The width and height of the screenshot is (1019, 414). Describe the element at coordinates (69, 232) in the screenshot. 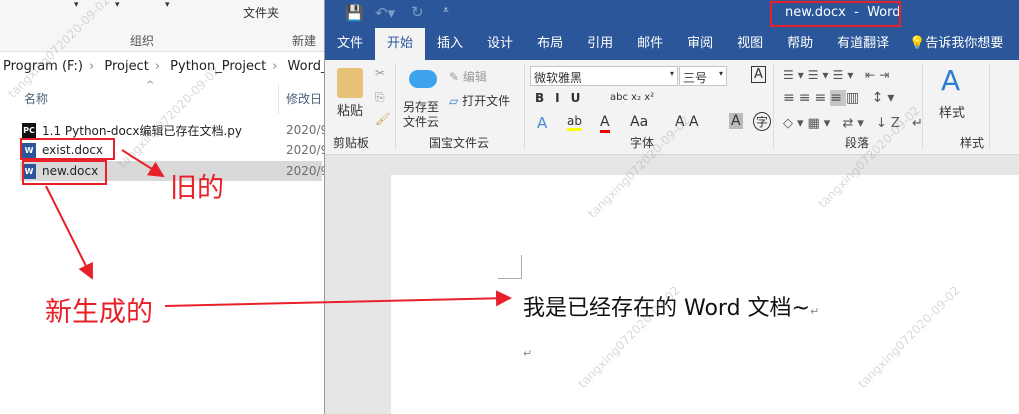

I see `arrow-to-new-label` at that location.